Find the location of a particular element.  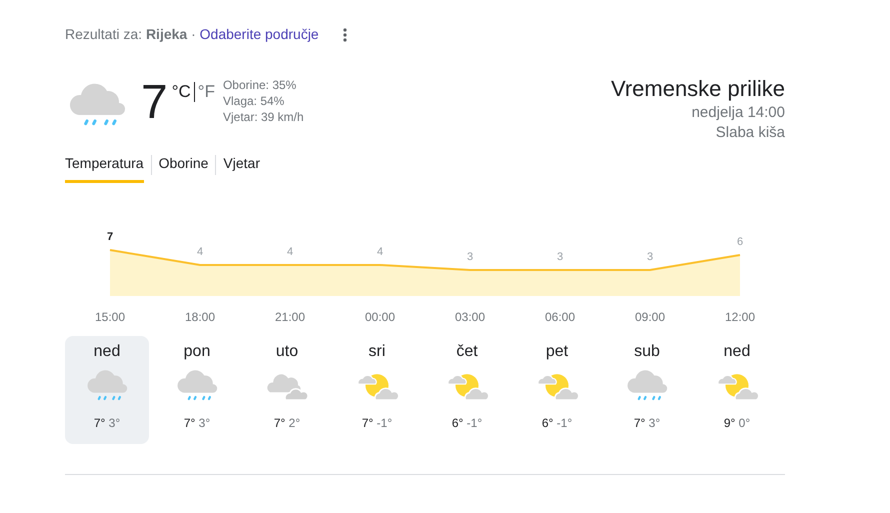

time-label: 12:00 is located at coordinates (740, 317).